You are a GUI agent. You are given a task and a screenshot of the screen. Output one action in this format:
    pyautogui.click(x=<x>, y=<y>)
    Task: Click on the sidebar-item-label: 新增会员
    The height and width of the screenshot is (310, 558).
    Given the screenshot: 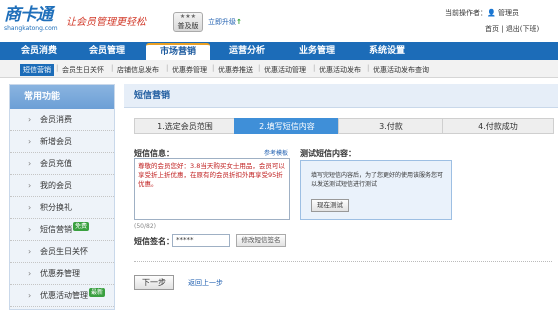 What is the action you would take?
    pyautogui.click(x=56, y=141)
    